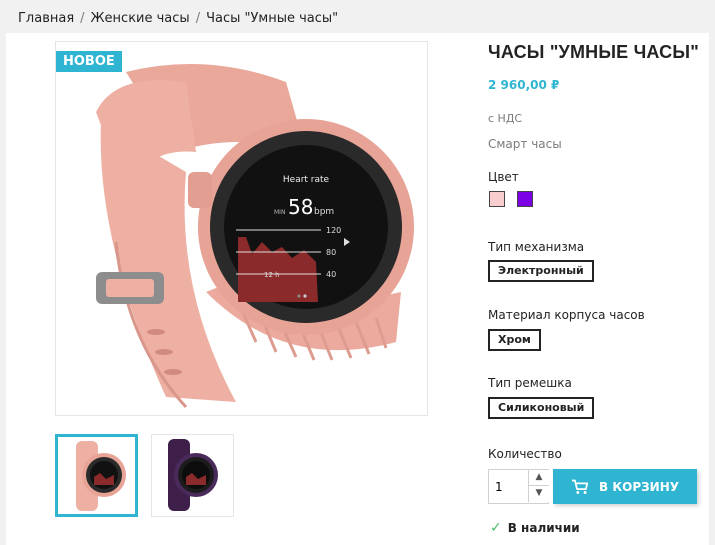  What do you see at coordinates (525, 144) in the screenshot?
I see `product-short-description: Смарт часы` at bounding box center [525, 144].